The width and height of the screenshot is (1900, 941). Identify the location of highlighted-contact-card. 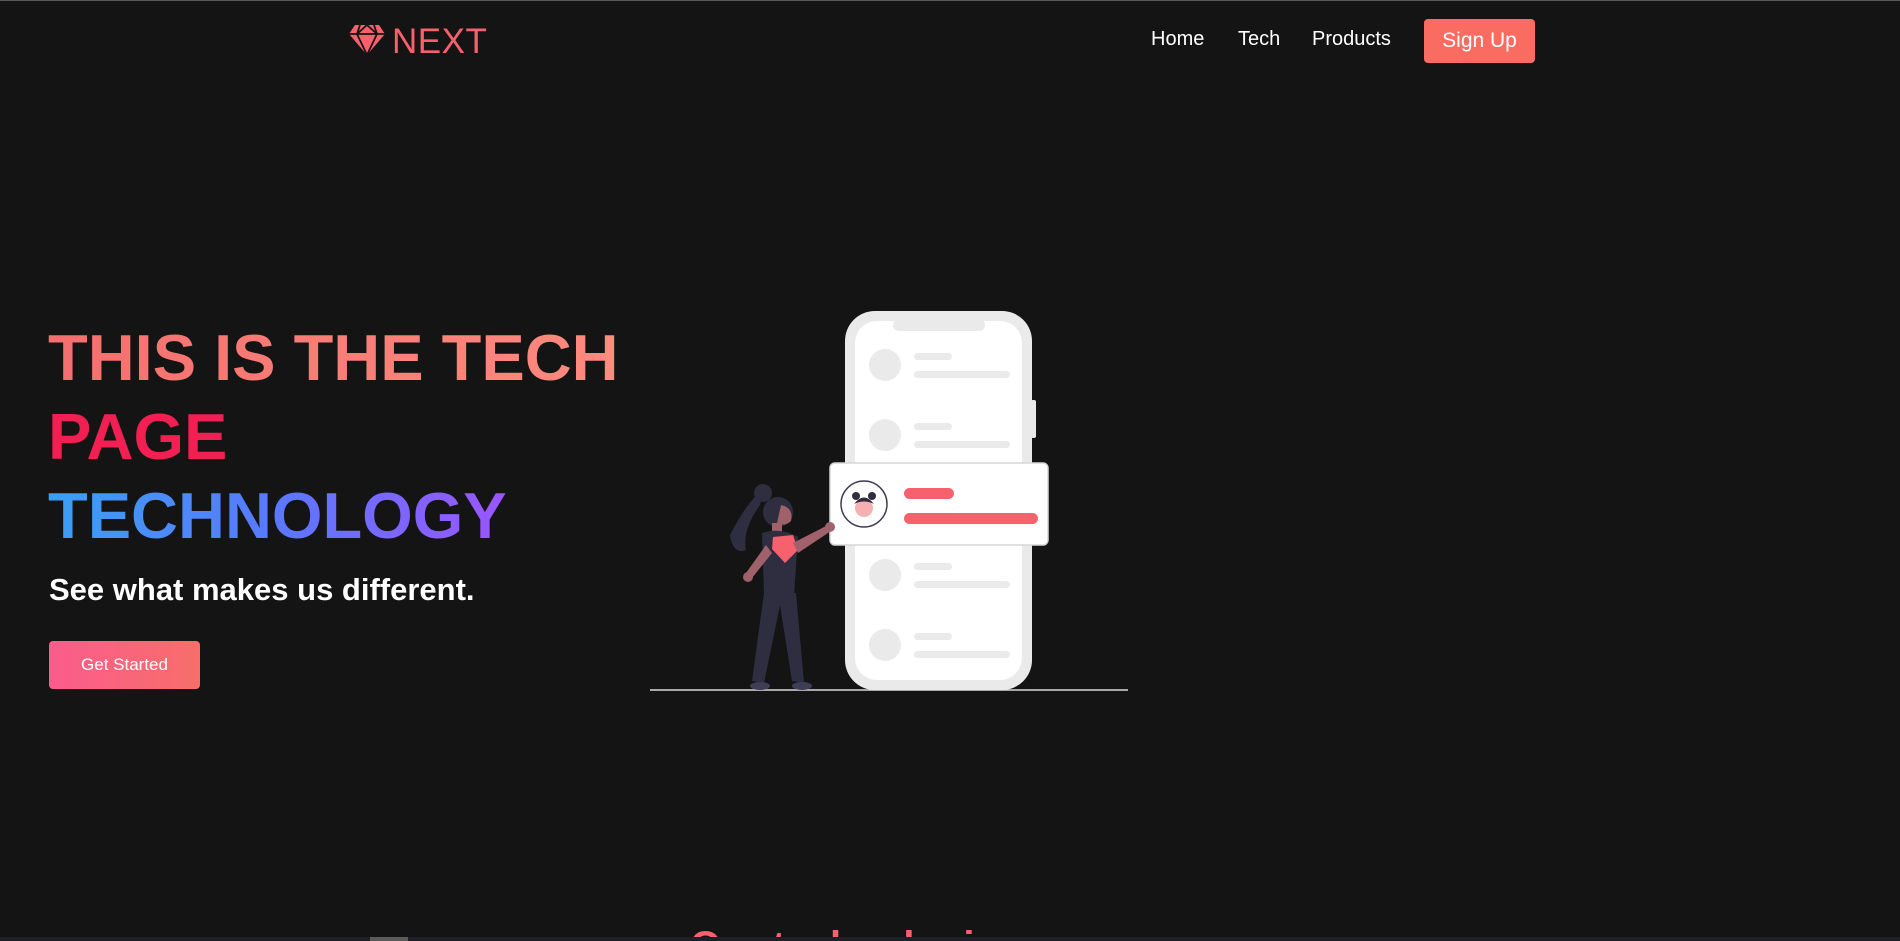
(939, 504).